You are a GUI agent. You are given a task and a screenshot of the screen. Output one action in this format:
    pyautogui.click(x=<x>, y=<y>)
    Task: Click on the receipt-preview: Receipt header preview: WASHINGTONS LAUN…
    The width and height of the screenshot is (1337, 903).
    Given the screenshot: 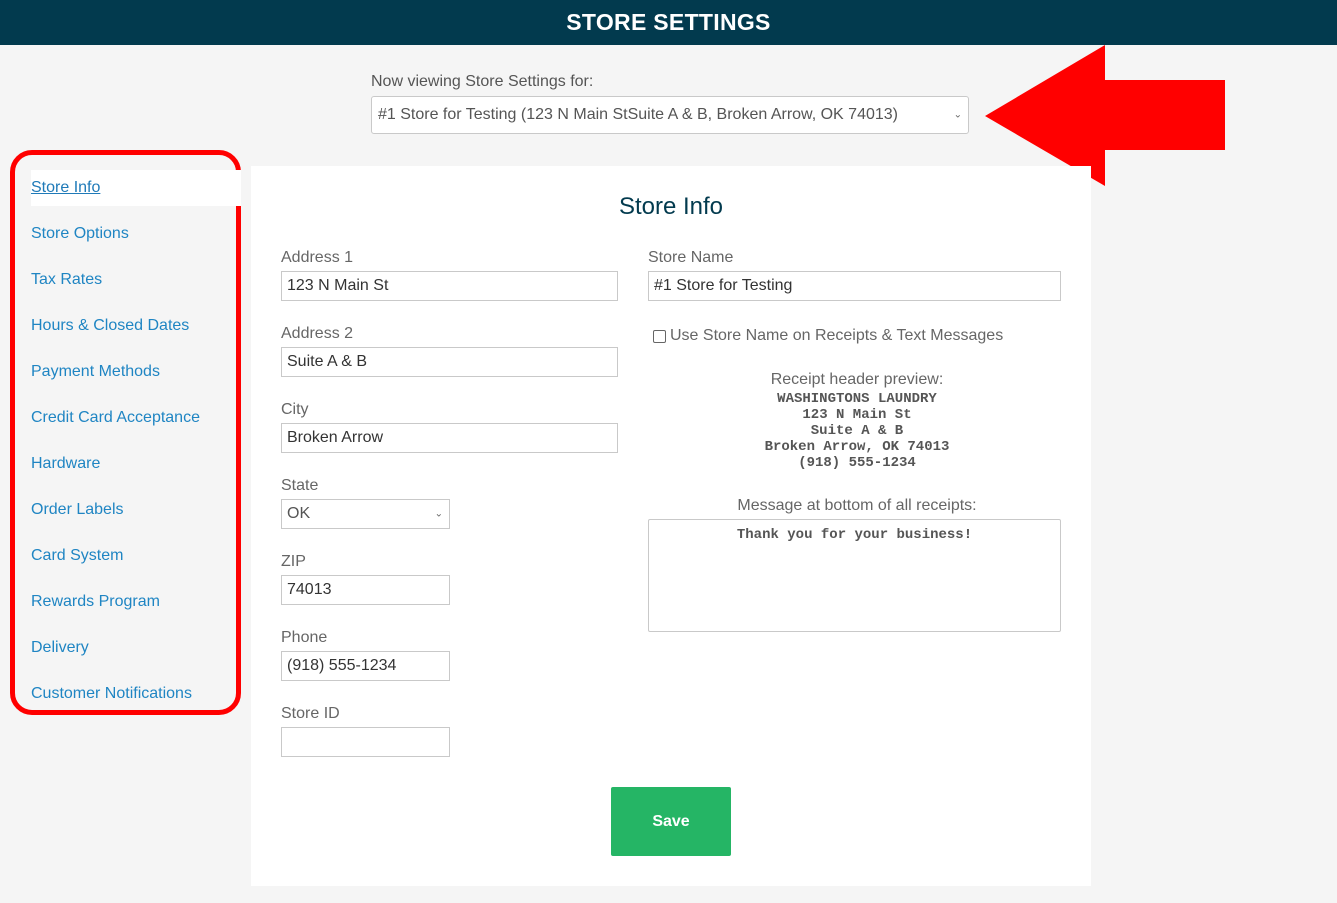 What is the action you would take?
    pyautogui.click(x=857, y=421)
    